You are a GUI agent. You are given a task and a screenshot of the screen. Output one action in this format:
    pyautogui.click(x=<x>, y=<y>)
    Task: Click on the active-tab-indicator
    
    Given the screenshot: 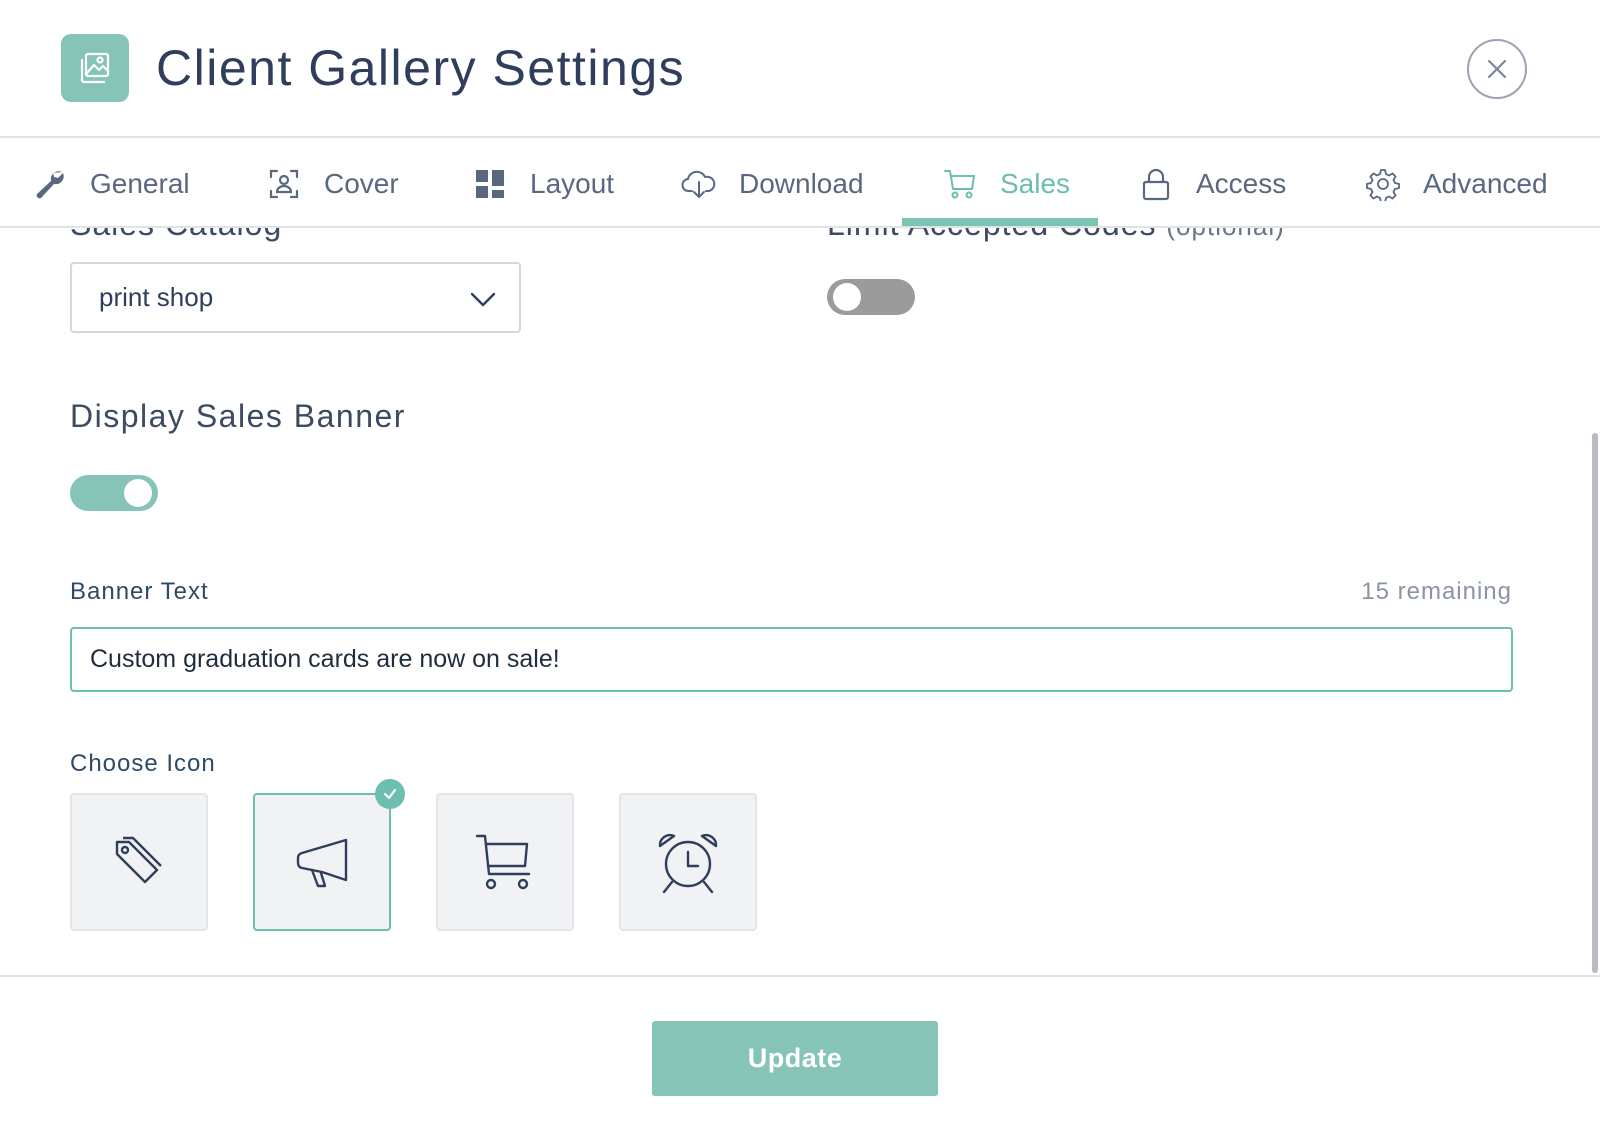 What is the action you would take?
    pyautogui.click(x=1000, y=222)
    